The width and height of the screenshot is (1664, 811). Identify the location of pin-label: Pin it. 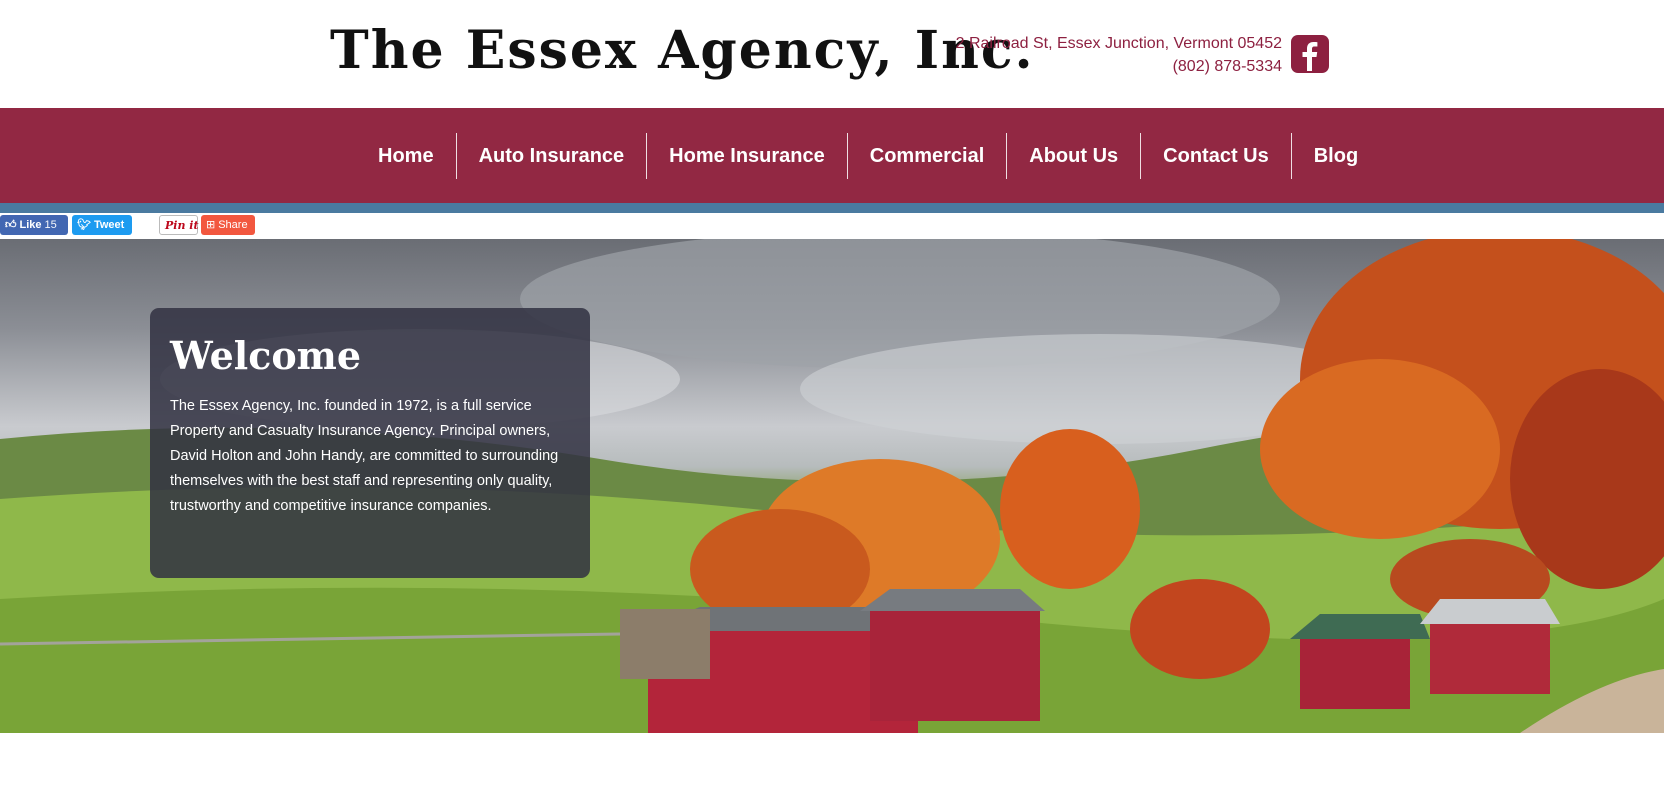
(182, 225).